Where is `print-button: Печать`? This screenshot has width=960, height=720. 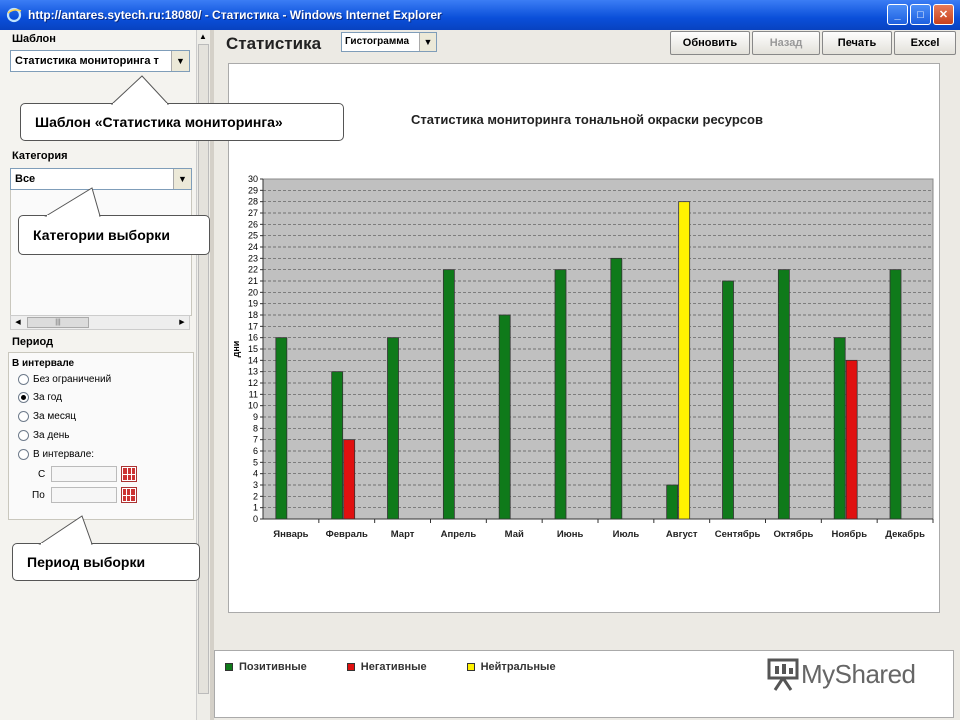 print-button: Печать is located at coordinates (857, 43).